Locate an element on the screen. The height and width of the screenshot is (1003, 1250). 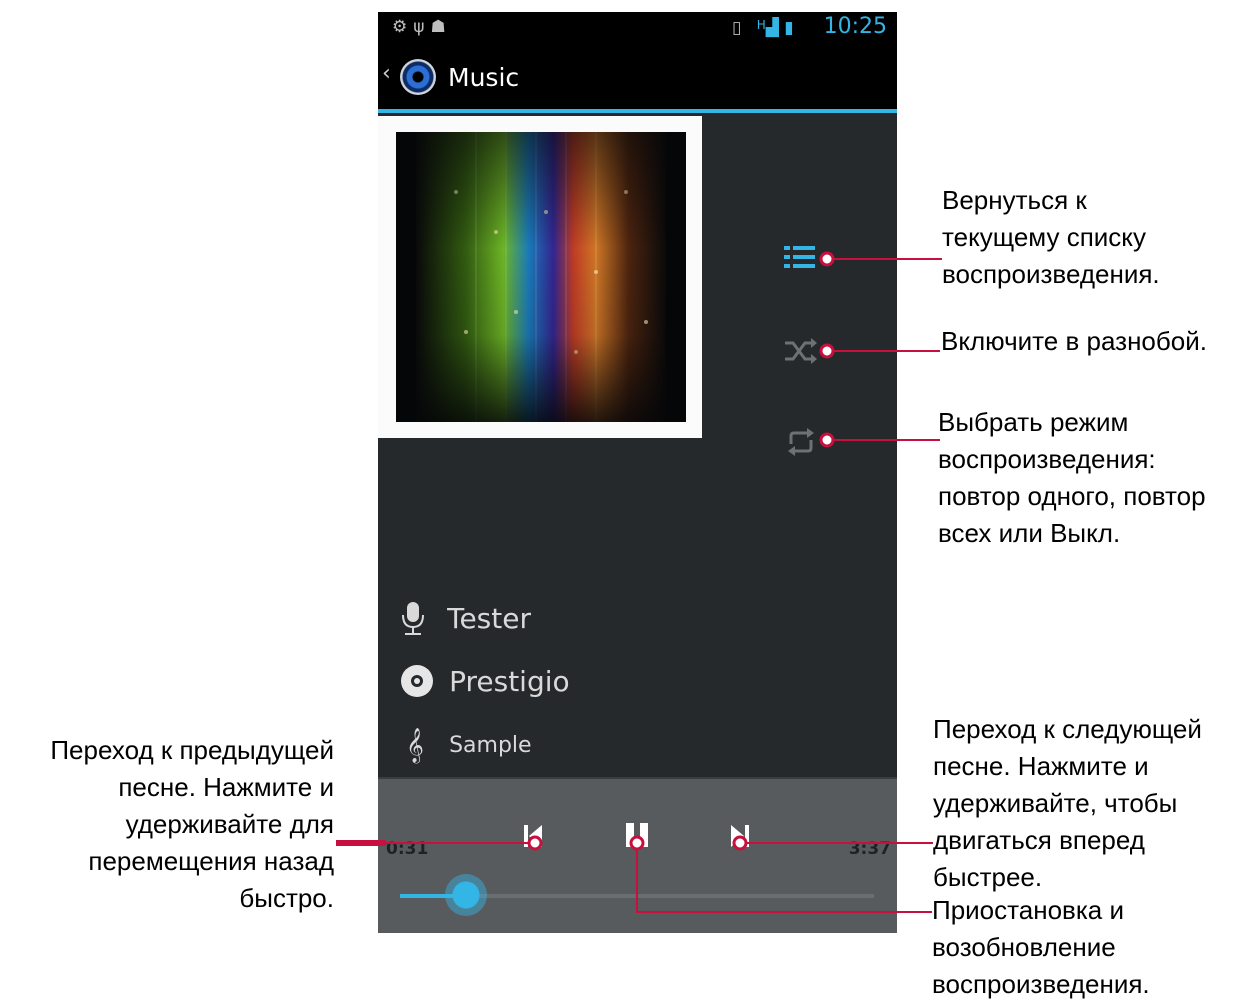
repeat-icon is located at coordinates (801, 442).